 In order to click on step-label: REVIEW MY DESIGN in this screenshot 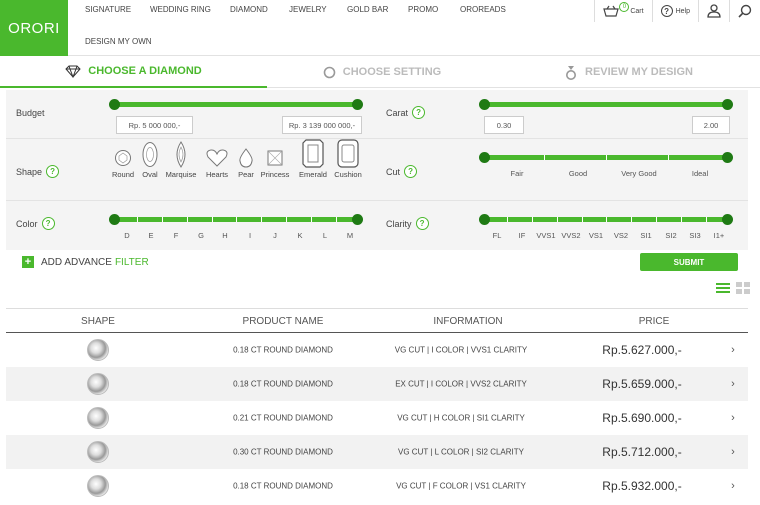, I will do `click(639, 72)`.